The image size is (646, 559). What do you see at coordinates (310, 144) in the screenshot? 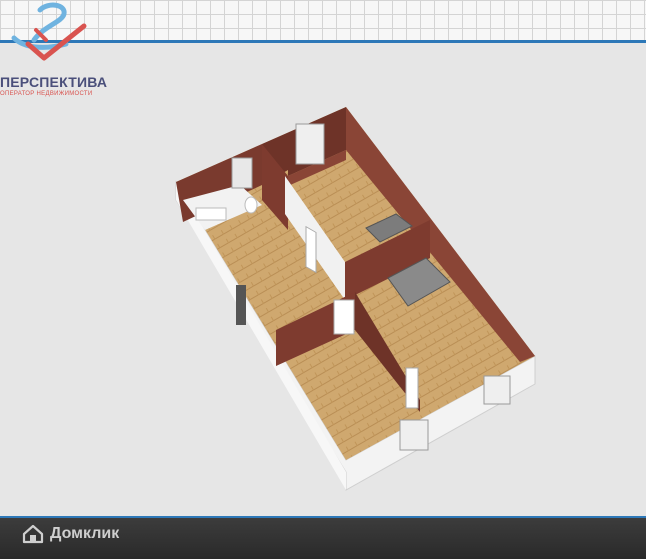
I see `window-bedroom` at bounding box center [310, 144].